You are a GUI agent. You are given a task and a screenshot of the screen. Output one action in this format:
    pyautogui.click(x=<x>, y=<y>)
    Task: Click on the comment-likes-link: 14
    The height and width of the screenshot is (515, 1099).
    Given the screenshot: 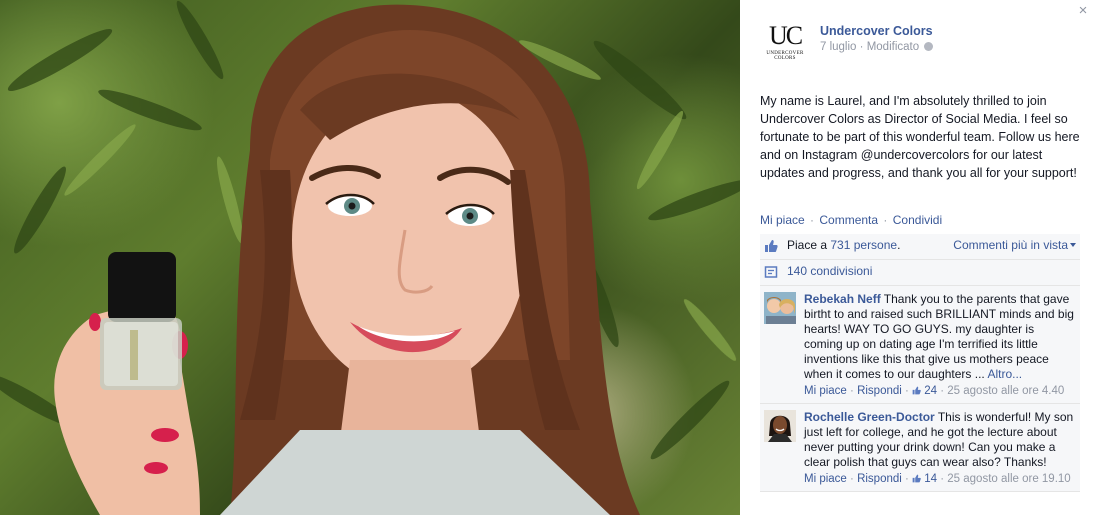 What is the action you would take?
    pyautogui.click(x=924, y=479)
    